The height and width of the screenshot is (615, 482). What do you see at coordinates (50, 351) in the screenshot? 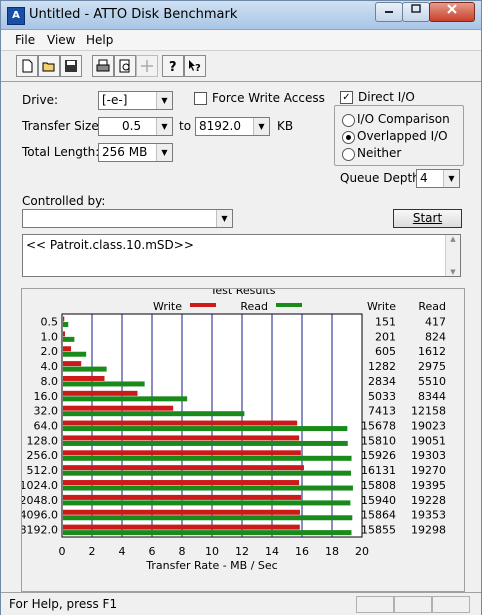
I see `y-tick-label: 2.0` at bounding box center [50, 351].